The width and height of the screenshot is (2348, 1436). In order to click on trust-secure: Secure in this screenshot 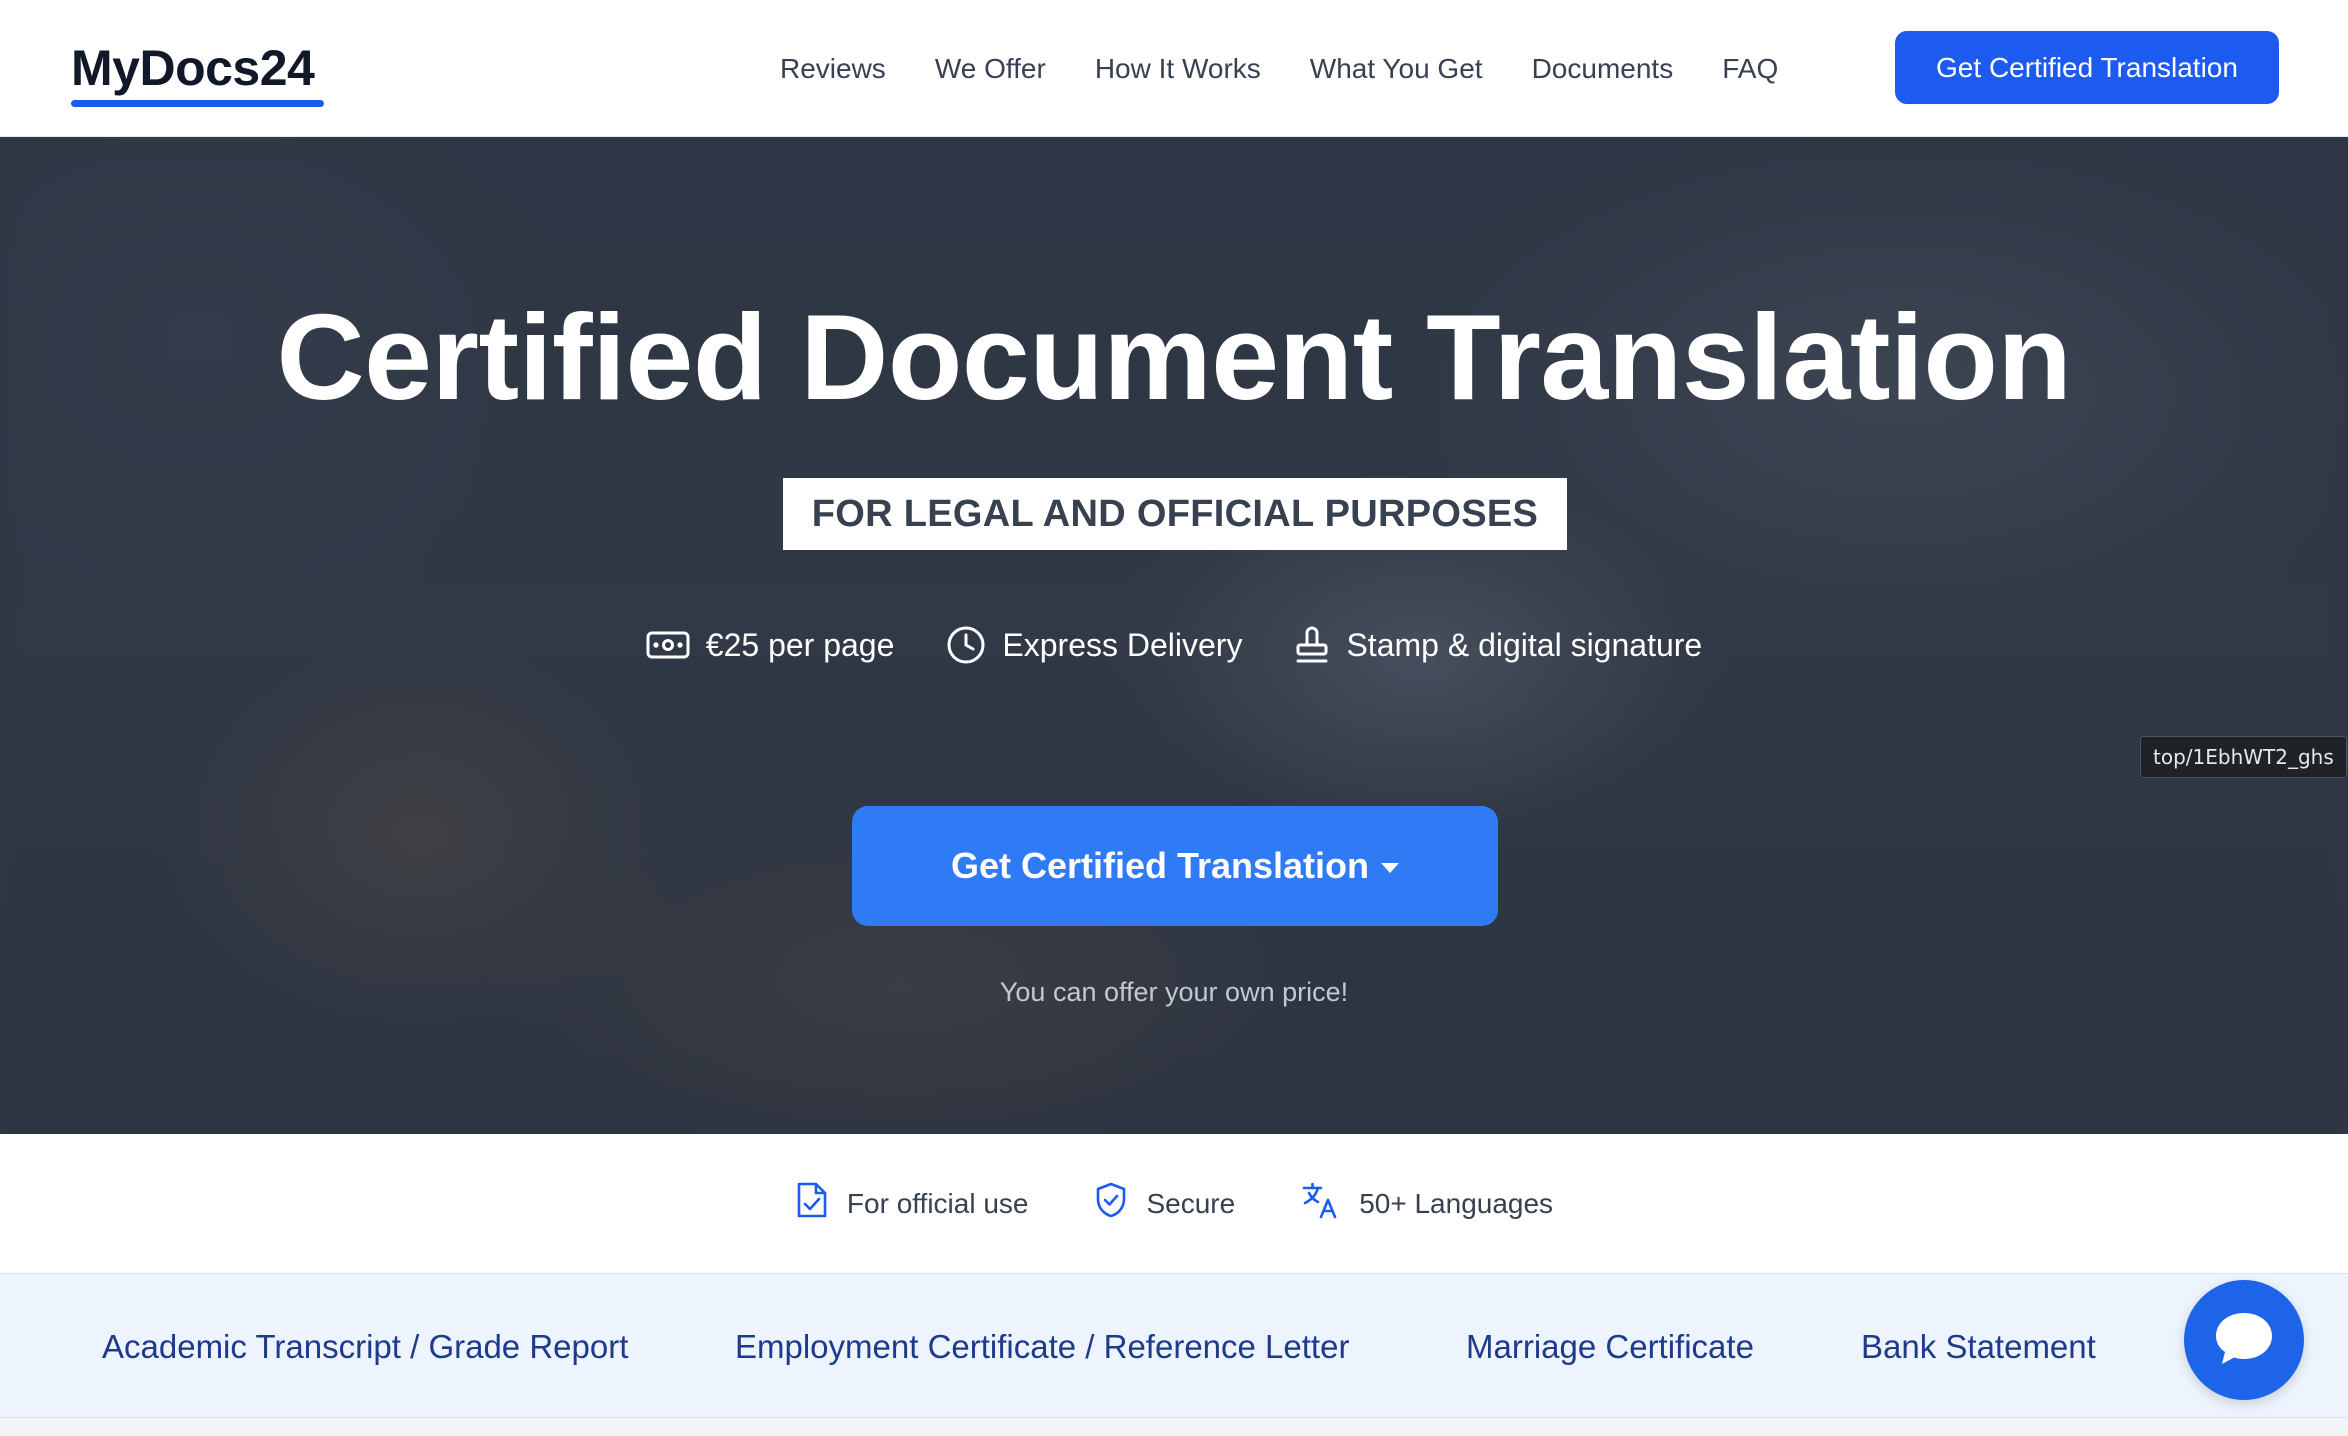, I will do `click(1164, 1203)`.